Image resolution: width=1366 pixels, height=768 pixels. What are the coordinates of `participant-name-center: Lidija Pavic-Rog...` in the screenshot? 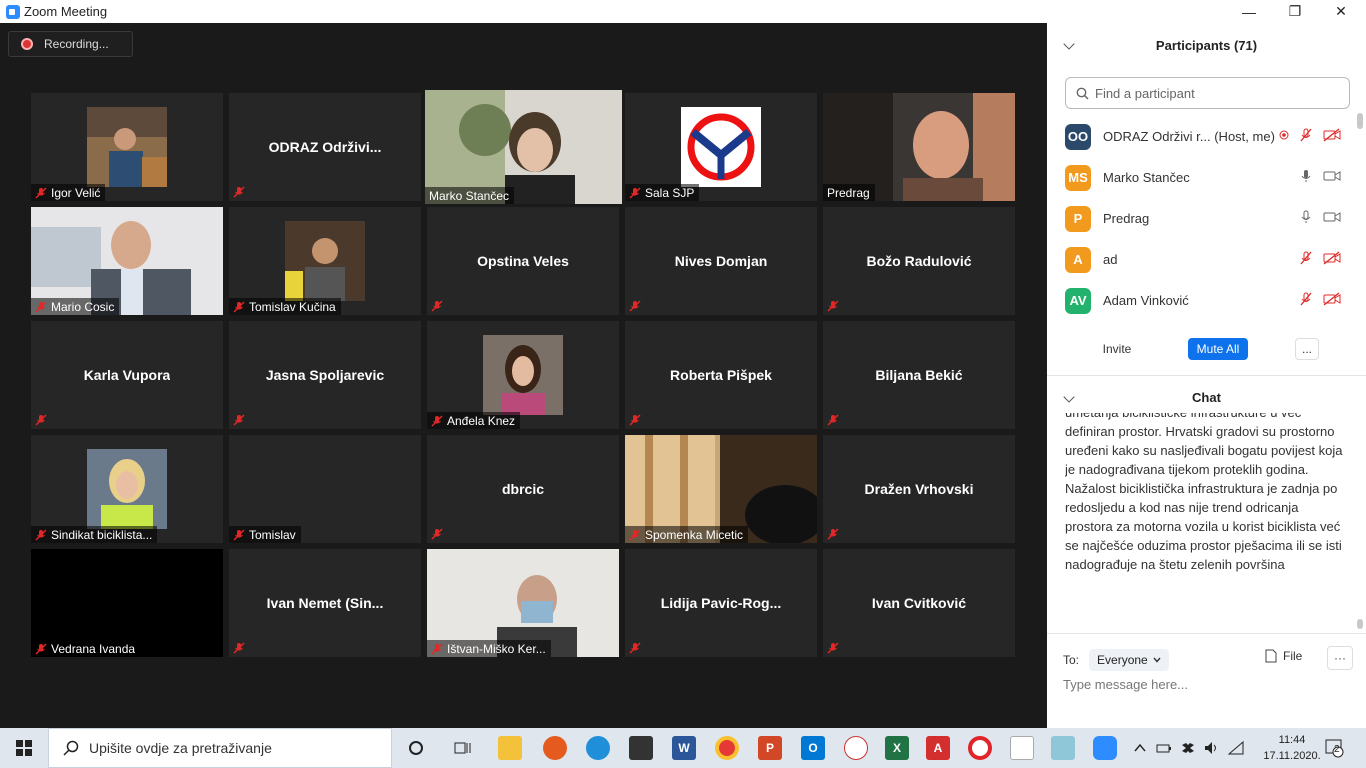 It's located at (721, 603).